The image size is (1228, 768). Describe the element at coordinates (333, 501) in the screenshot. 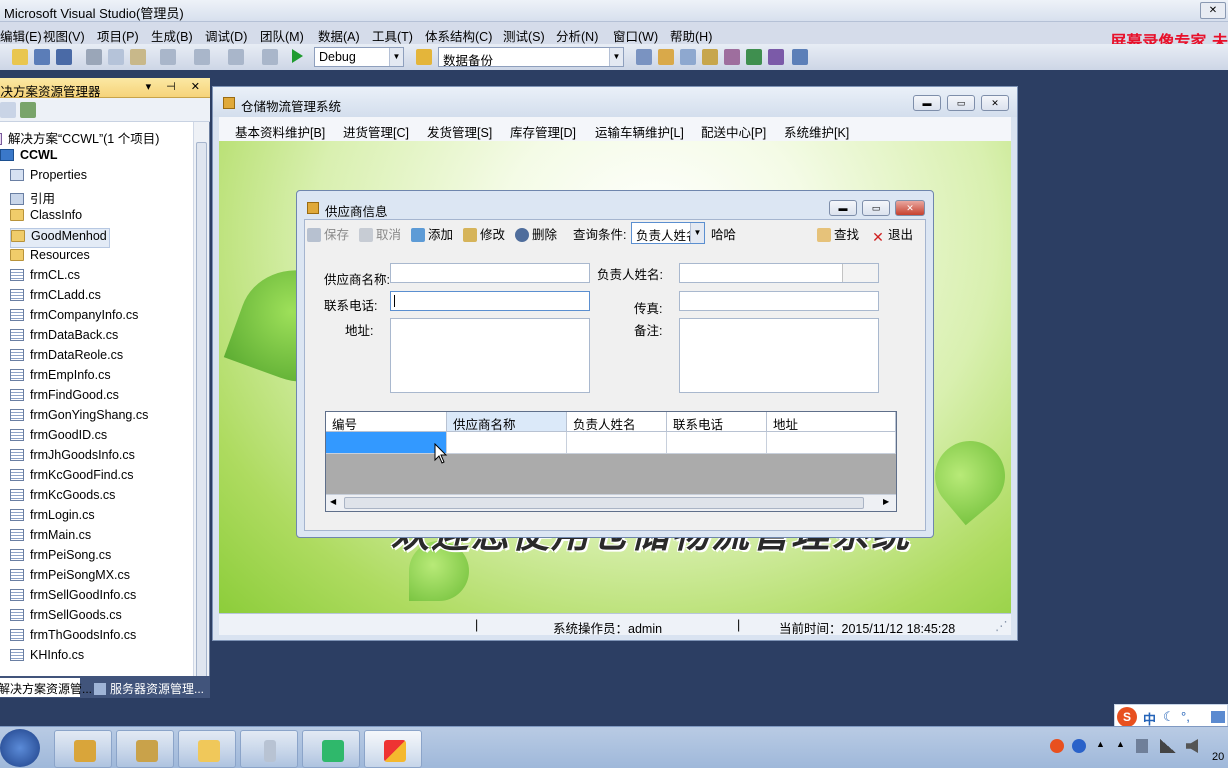

I see `scroll-left-icon: ◀` at that location.